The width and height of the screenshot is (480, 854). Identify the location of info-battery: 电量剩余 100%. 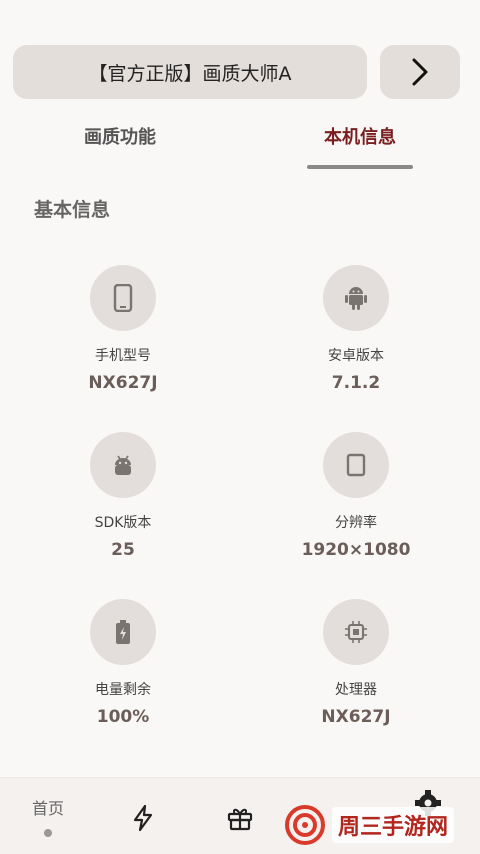
(123, 669).